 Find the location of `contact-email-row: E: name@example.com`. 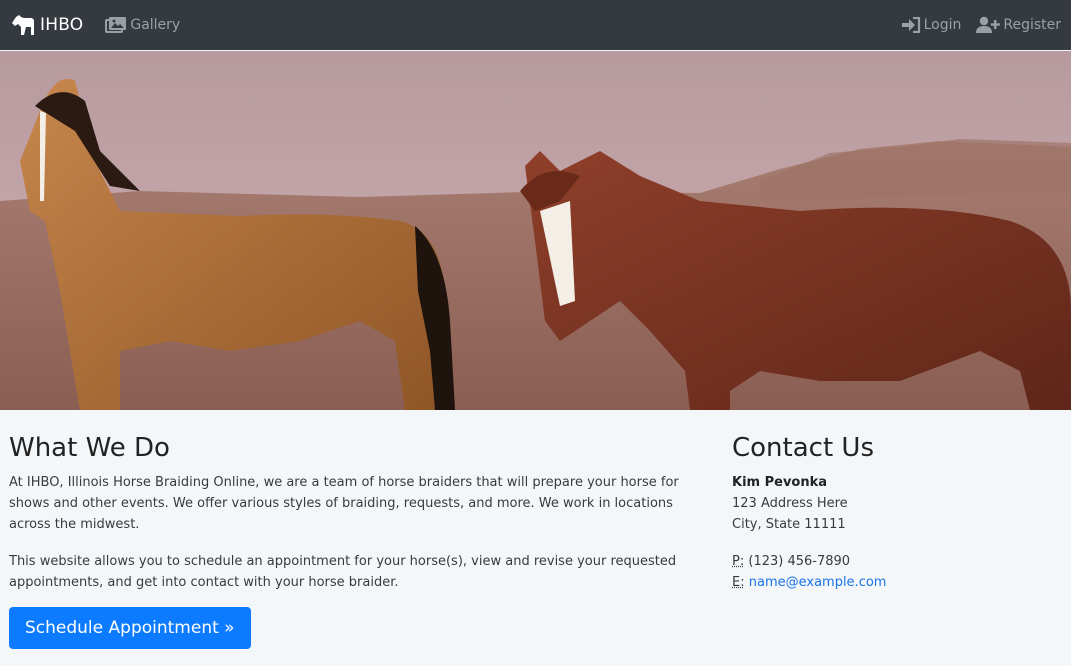

contact-email-row: E: name@example.com is located at coordinates (897, 582).